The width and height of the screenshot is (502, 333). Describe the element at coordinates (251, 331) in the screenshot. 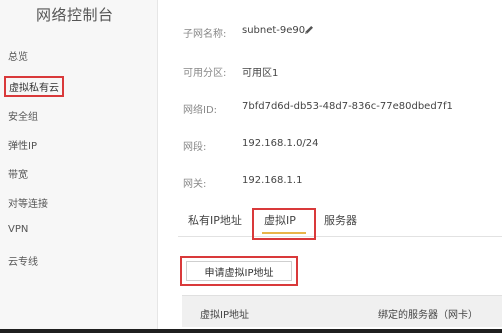

I see `bottom-border` at that location.